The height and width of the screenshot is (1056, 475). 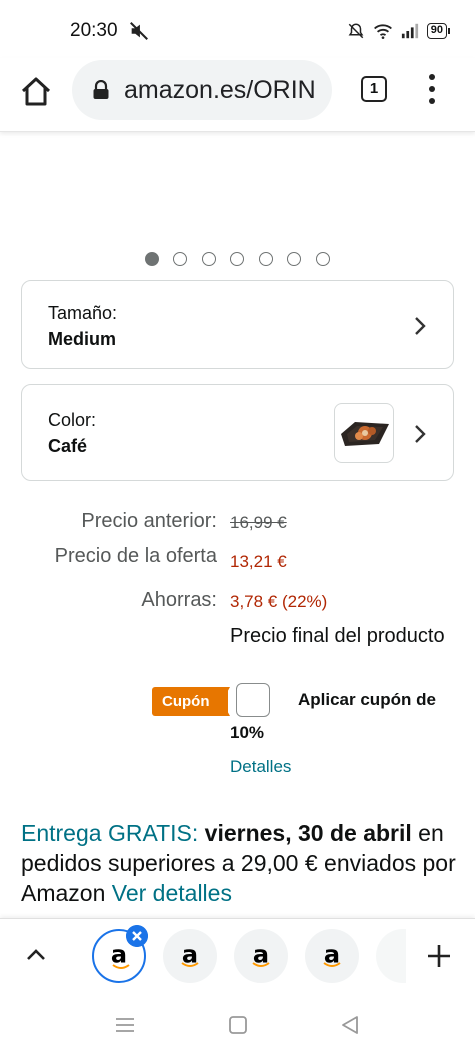 What do you see at coordinates (399, 31) in the screenshot?
I see `status-icons: 90` at bounding box center [399, 31].